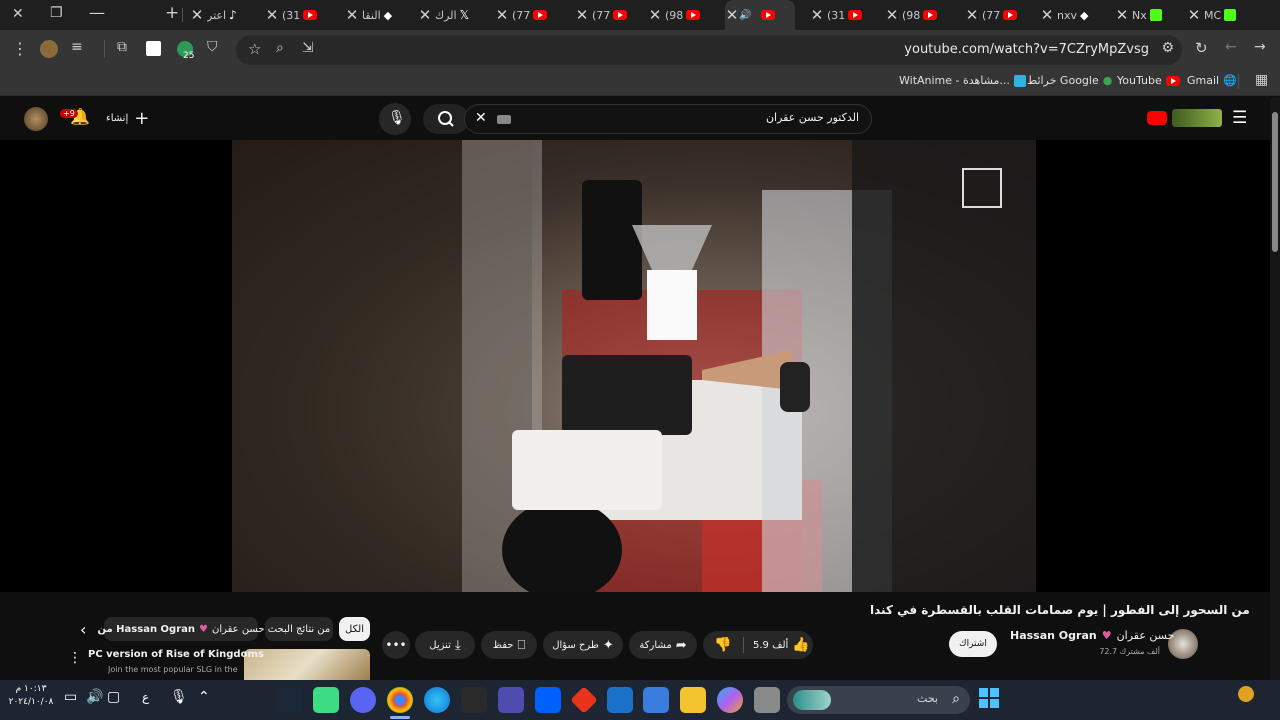 This screenshot has width=1280, height=720. Describe the element at coordinates (474, 700) in the screenshot. I see `epic-games-icon` at that location.